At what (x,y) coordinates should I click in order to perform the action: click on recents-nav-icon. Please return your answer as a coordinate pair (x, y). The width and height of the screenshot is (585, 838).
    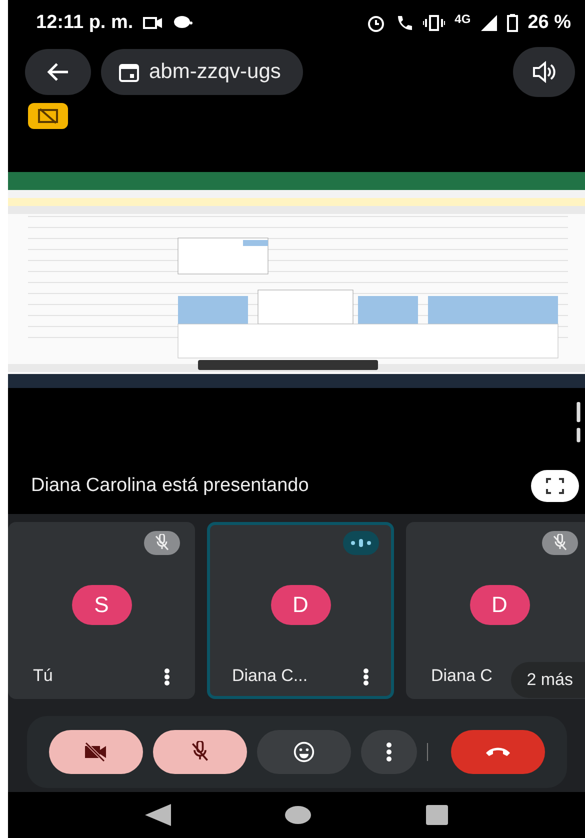
    Looking at the image, I should click on (437, 815).